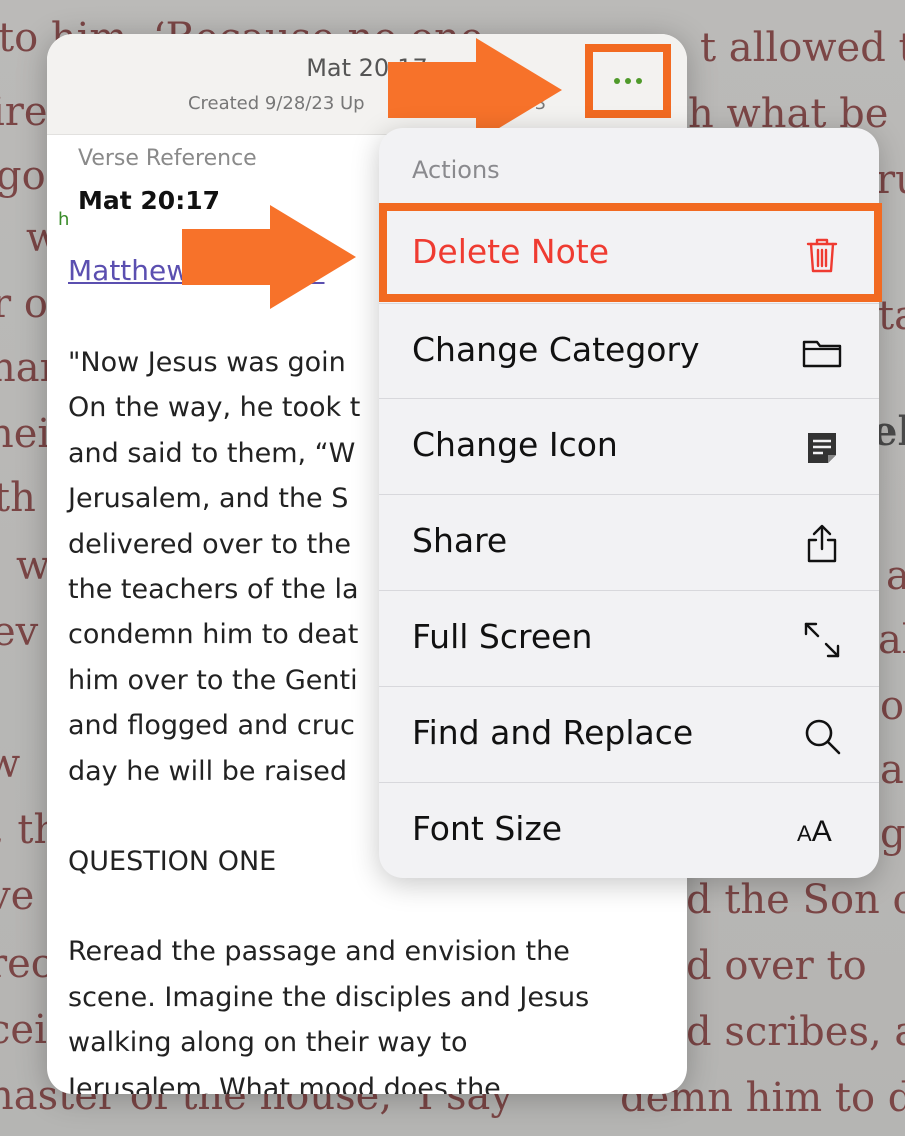  I want to click on menu-item-label: Change Category, so click(556, 349).